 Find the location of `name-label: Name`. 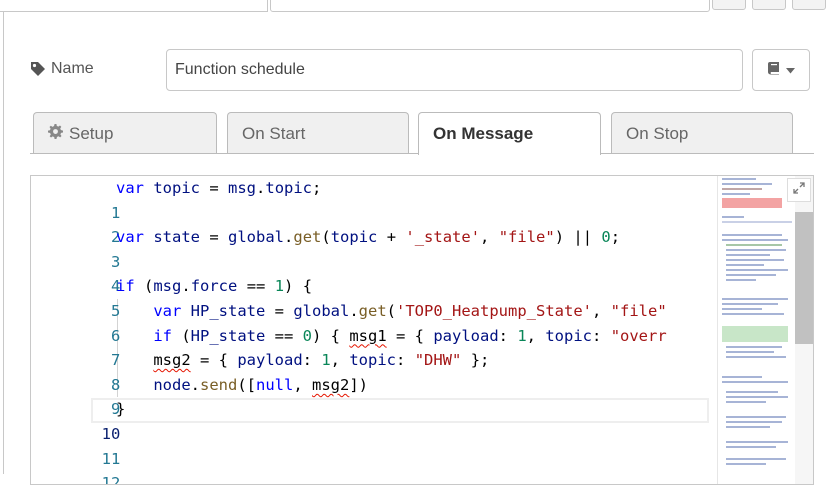

name-label: Name is located at coordinates (62, 69).